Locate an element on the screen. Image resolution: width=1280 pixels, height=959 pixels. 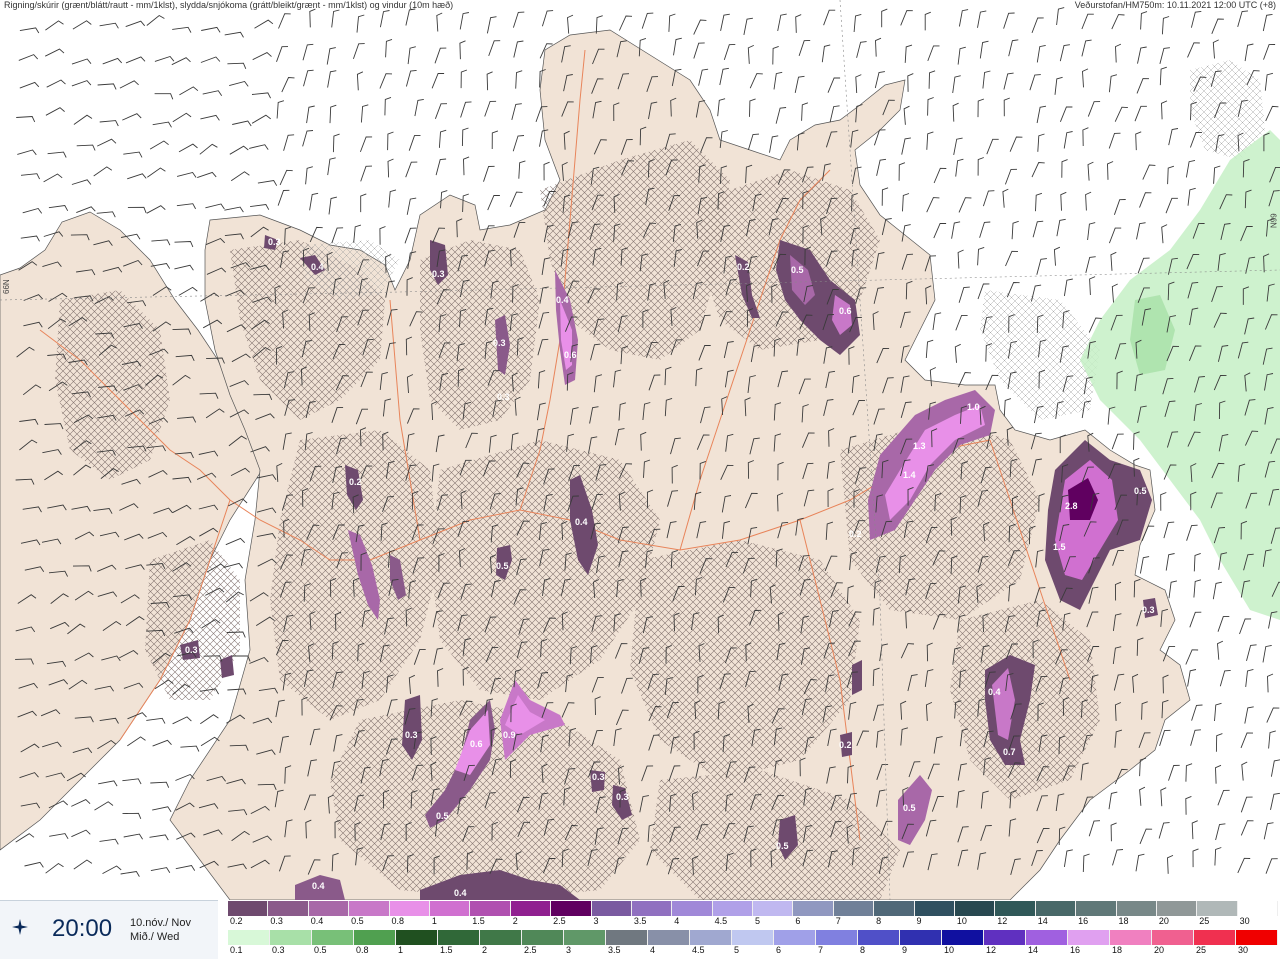
forecast-weekday: Mið./ Wed is located at coordinates (155, 937).